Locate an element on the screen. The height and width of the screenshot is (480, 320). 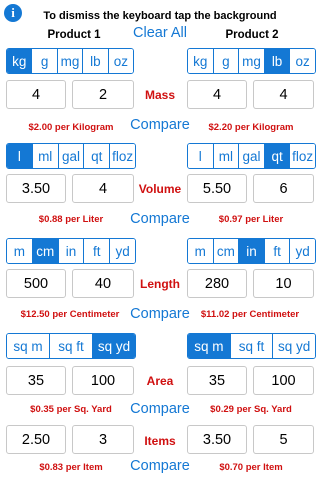
p2-length-unit-m: m is located at coordinates (200, 251).